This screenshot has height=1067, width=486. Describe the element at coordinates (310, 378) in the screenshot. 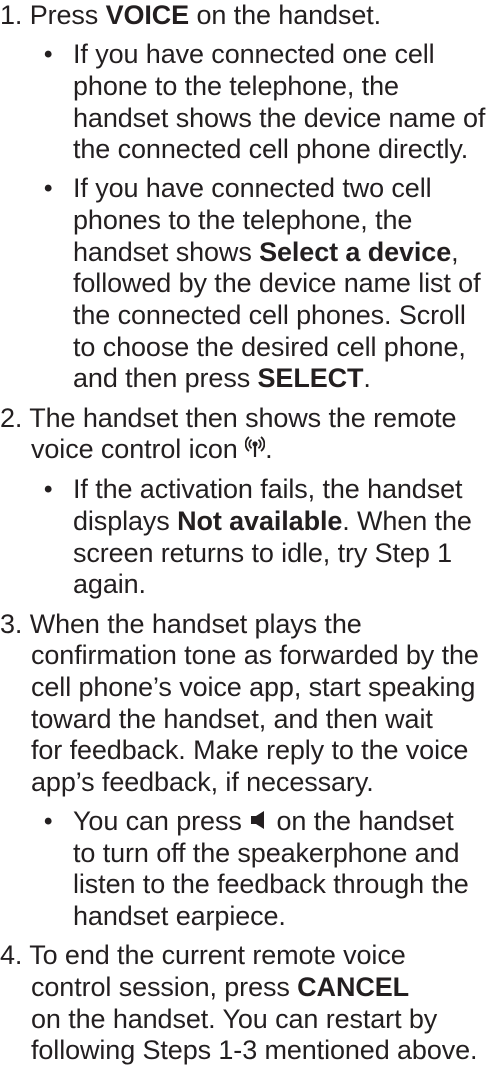

I see `select-key: SELECT` at that location.